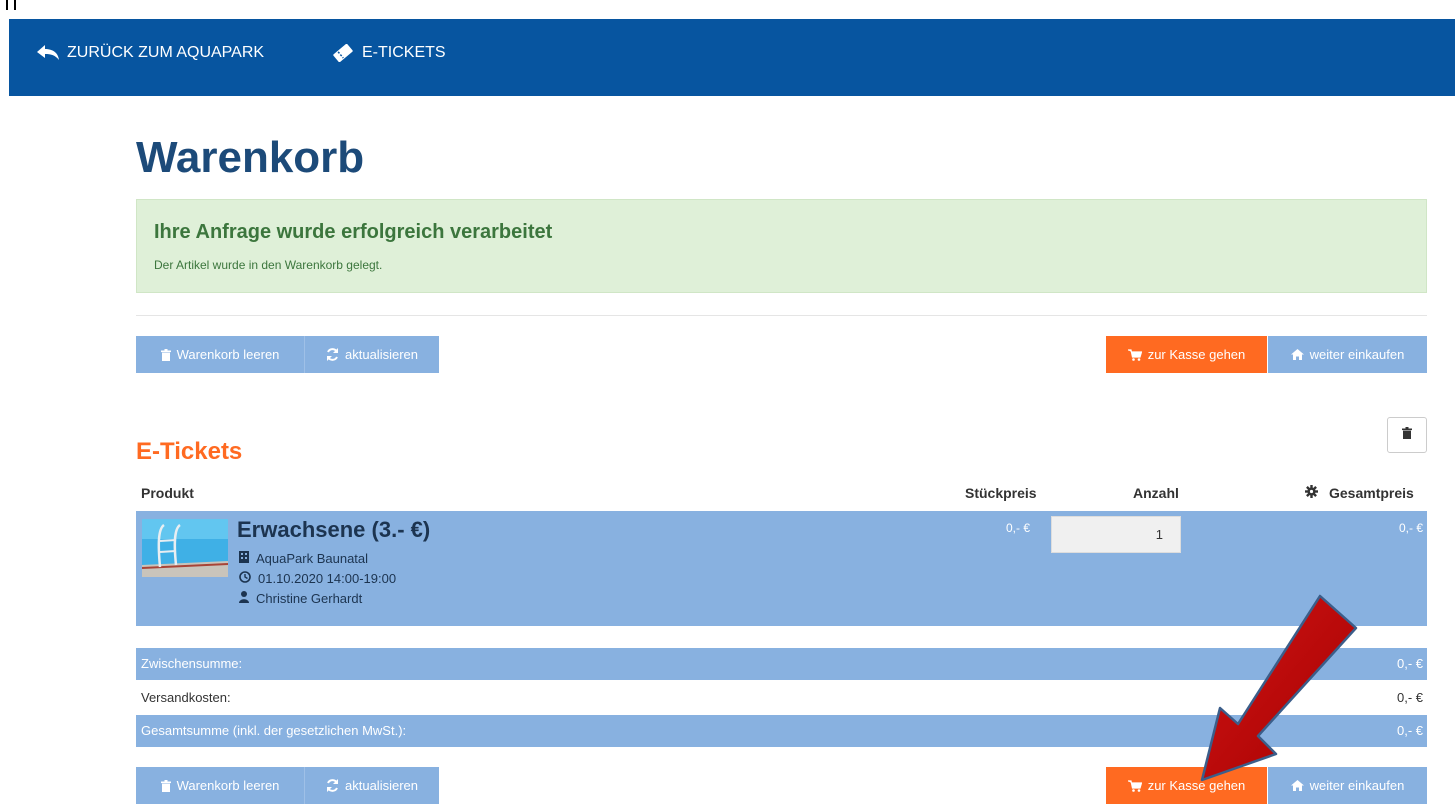 The width and height of the screenshot is (1455, 804). I want to click on back-link-label: ZURÜCK ZUM AQUAPARK, so click(166, 52).